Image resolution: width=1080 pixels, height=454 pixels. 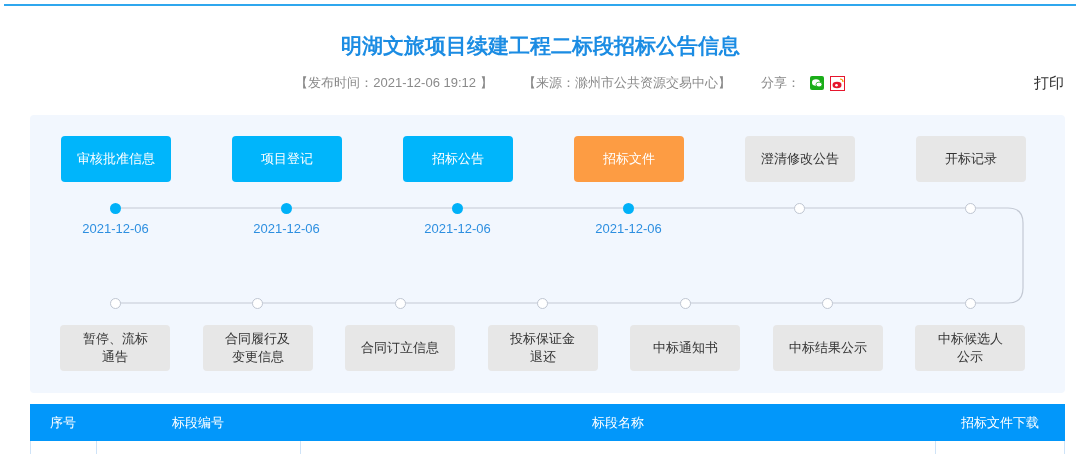 I want to click on column-header: 招标文件下载, so click(x=1000, y=422).